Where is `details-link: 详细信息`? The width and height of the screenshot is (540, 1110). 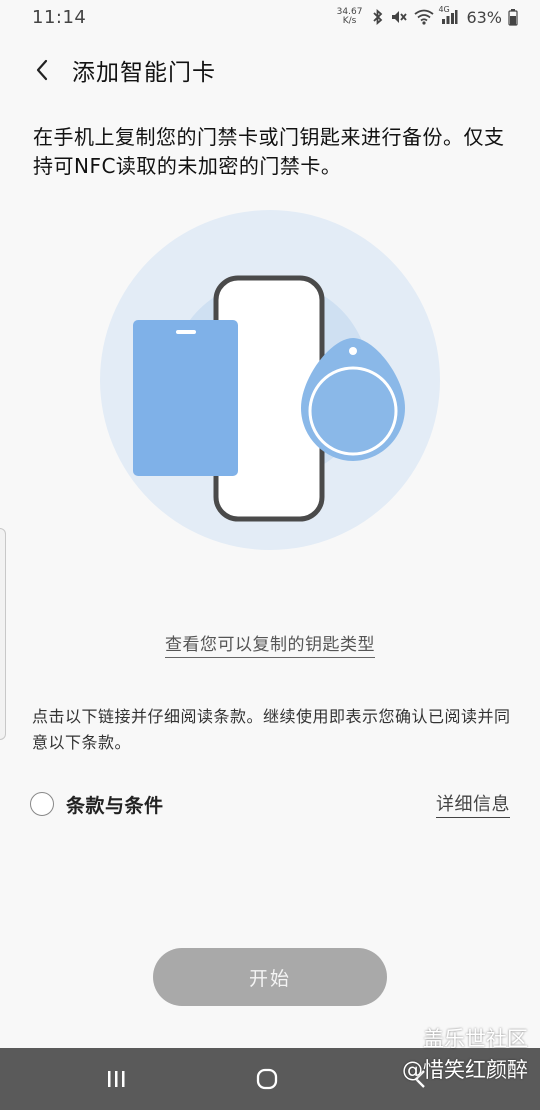 details-link: 详细信息 is located at coordinates (473, 804).